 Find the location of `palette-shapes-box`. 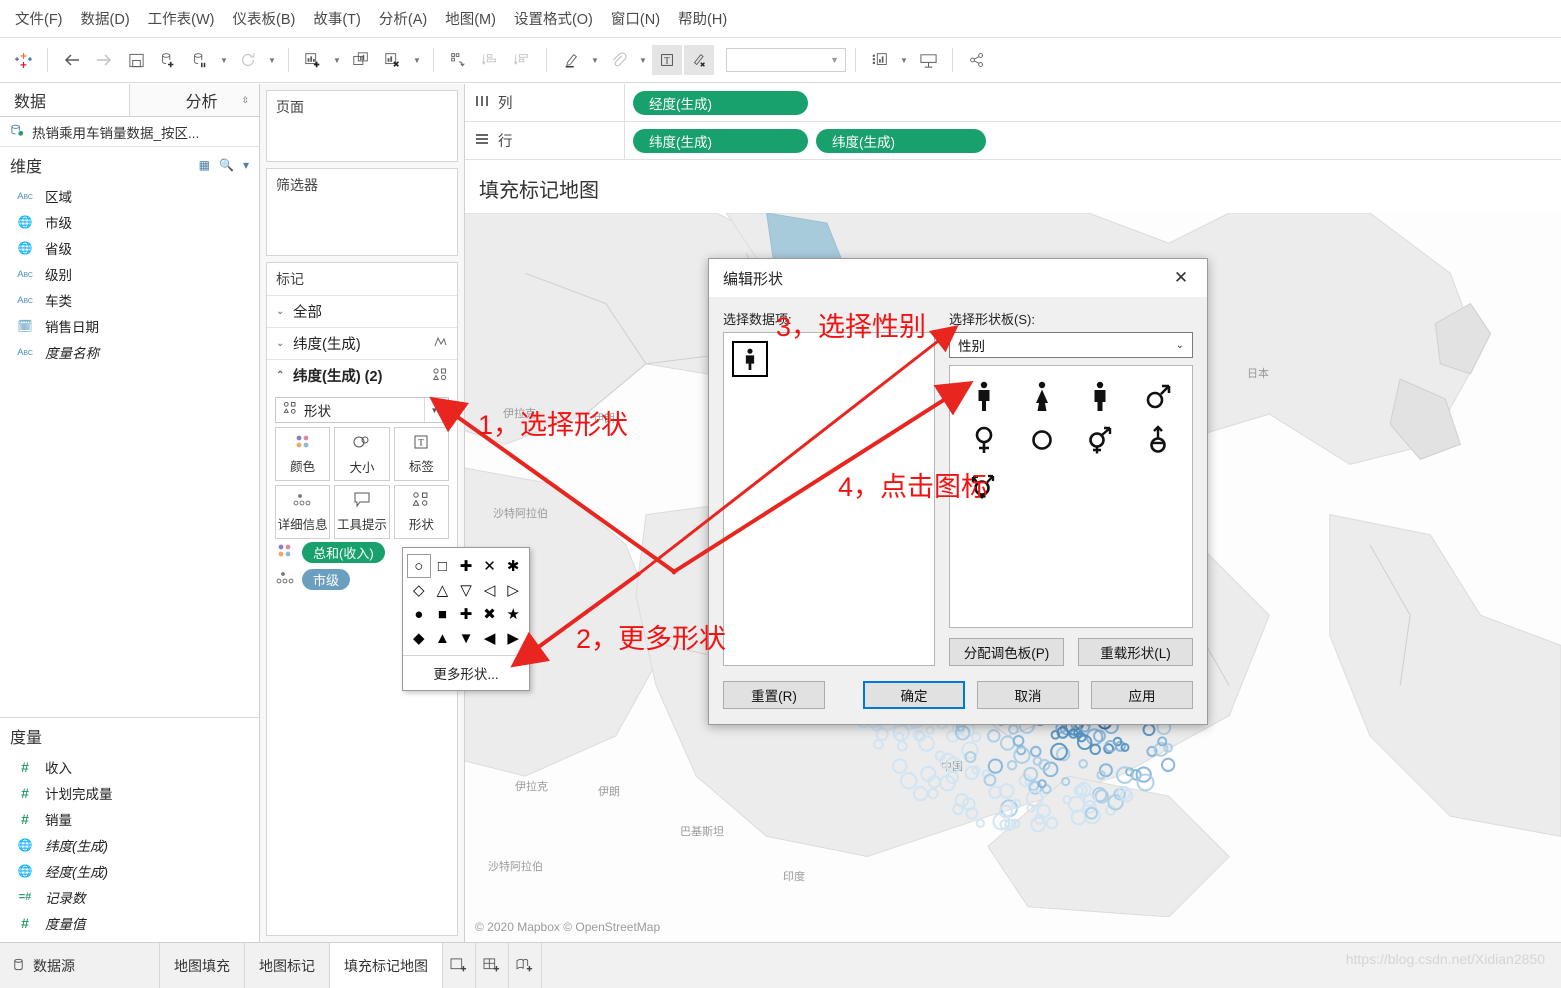

palette-shapes-box is located at coordinates (1071, 496).